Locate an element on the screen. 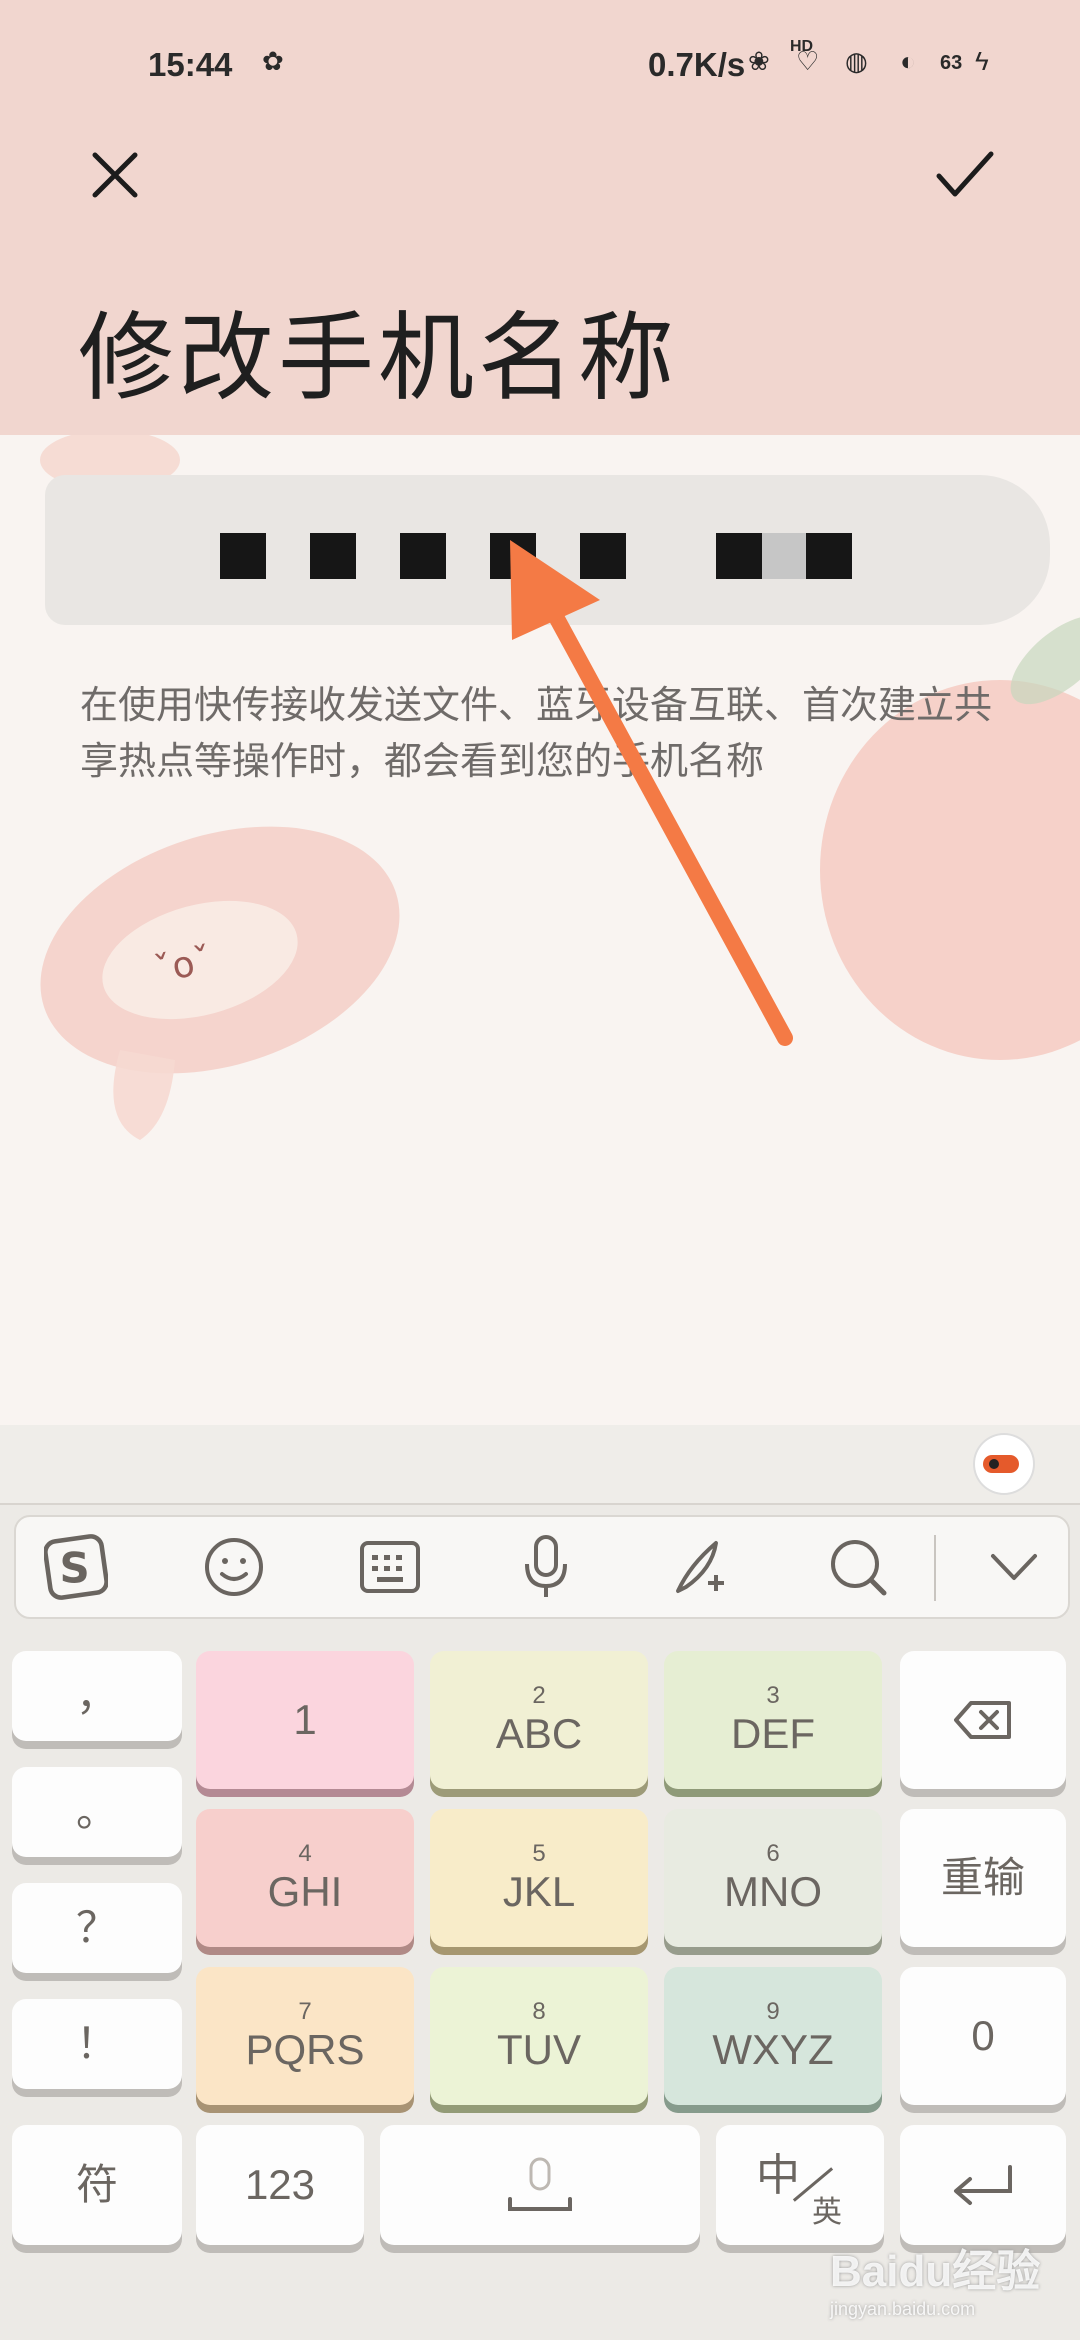 The image size is (1080, 2340). annotation-arrow is located at coordinates (651, 793).